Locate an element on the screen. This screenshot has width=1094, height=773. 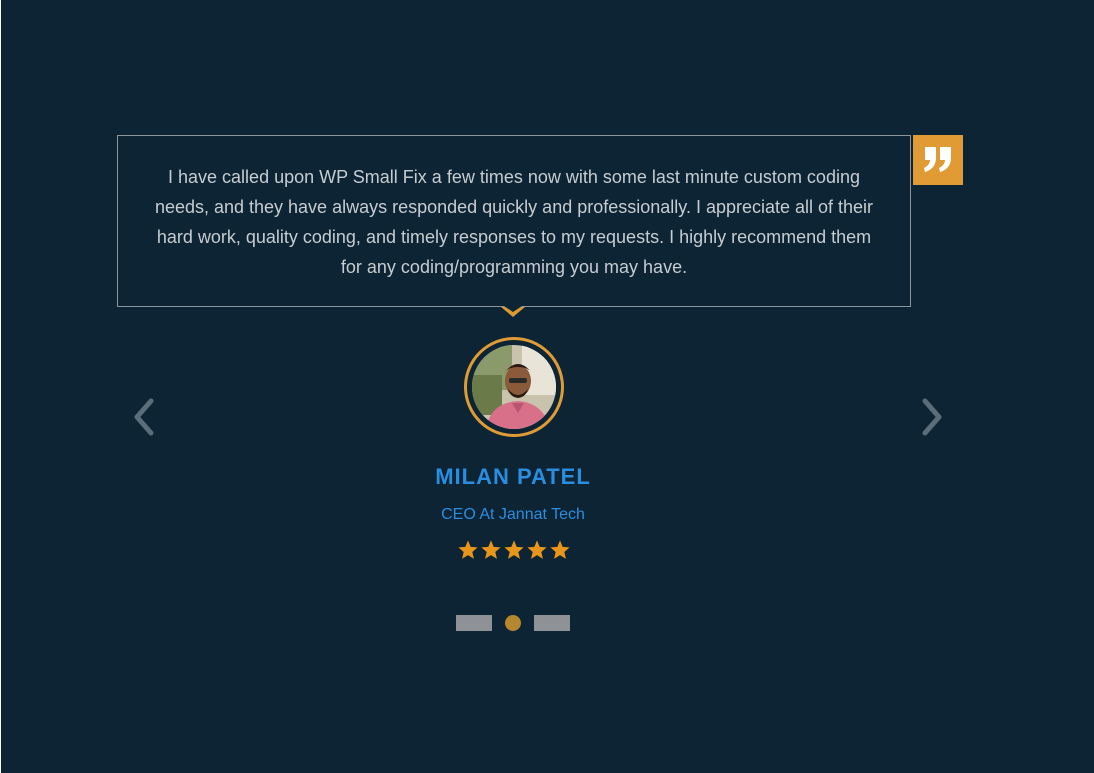
slider-pagination is located at coordinates (513, 623).